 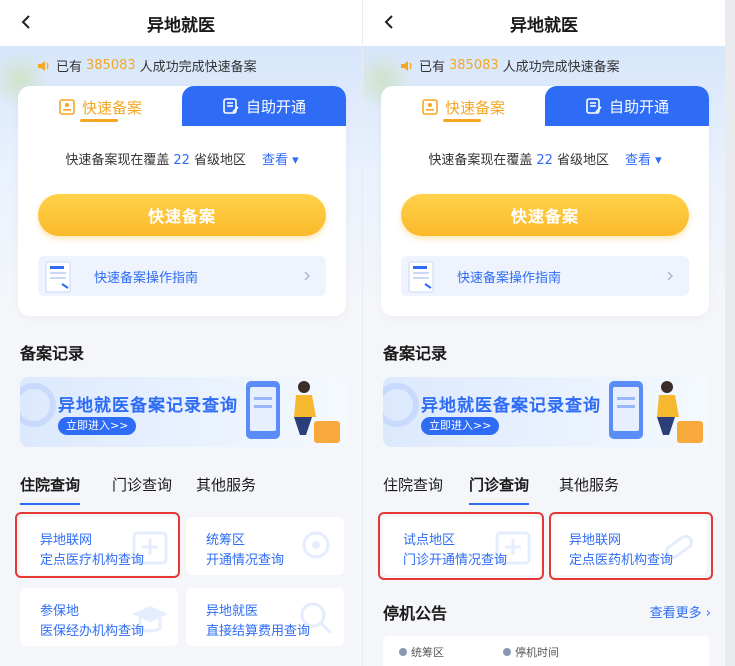 What do you see at coordinates (99, 617) in the screenshot?
I see `service-insurance-agency: 参保地 医保经办机构查询` at bounding box center [99, 617].